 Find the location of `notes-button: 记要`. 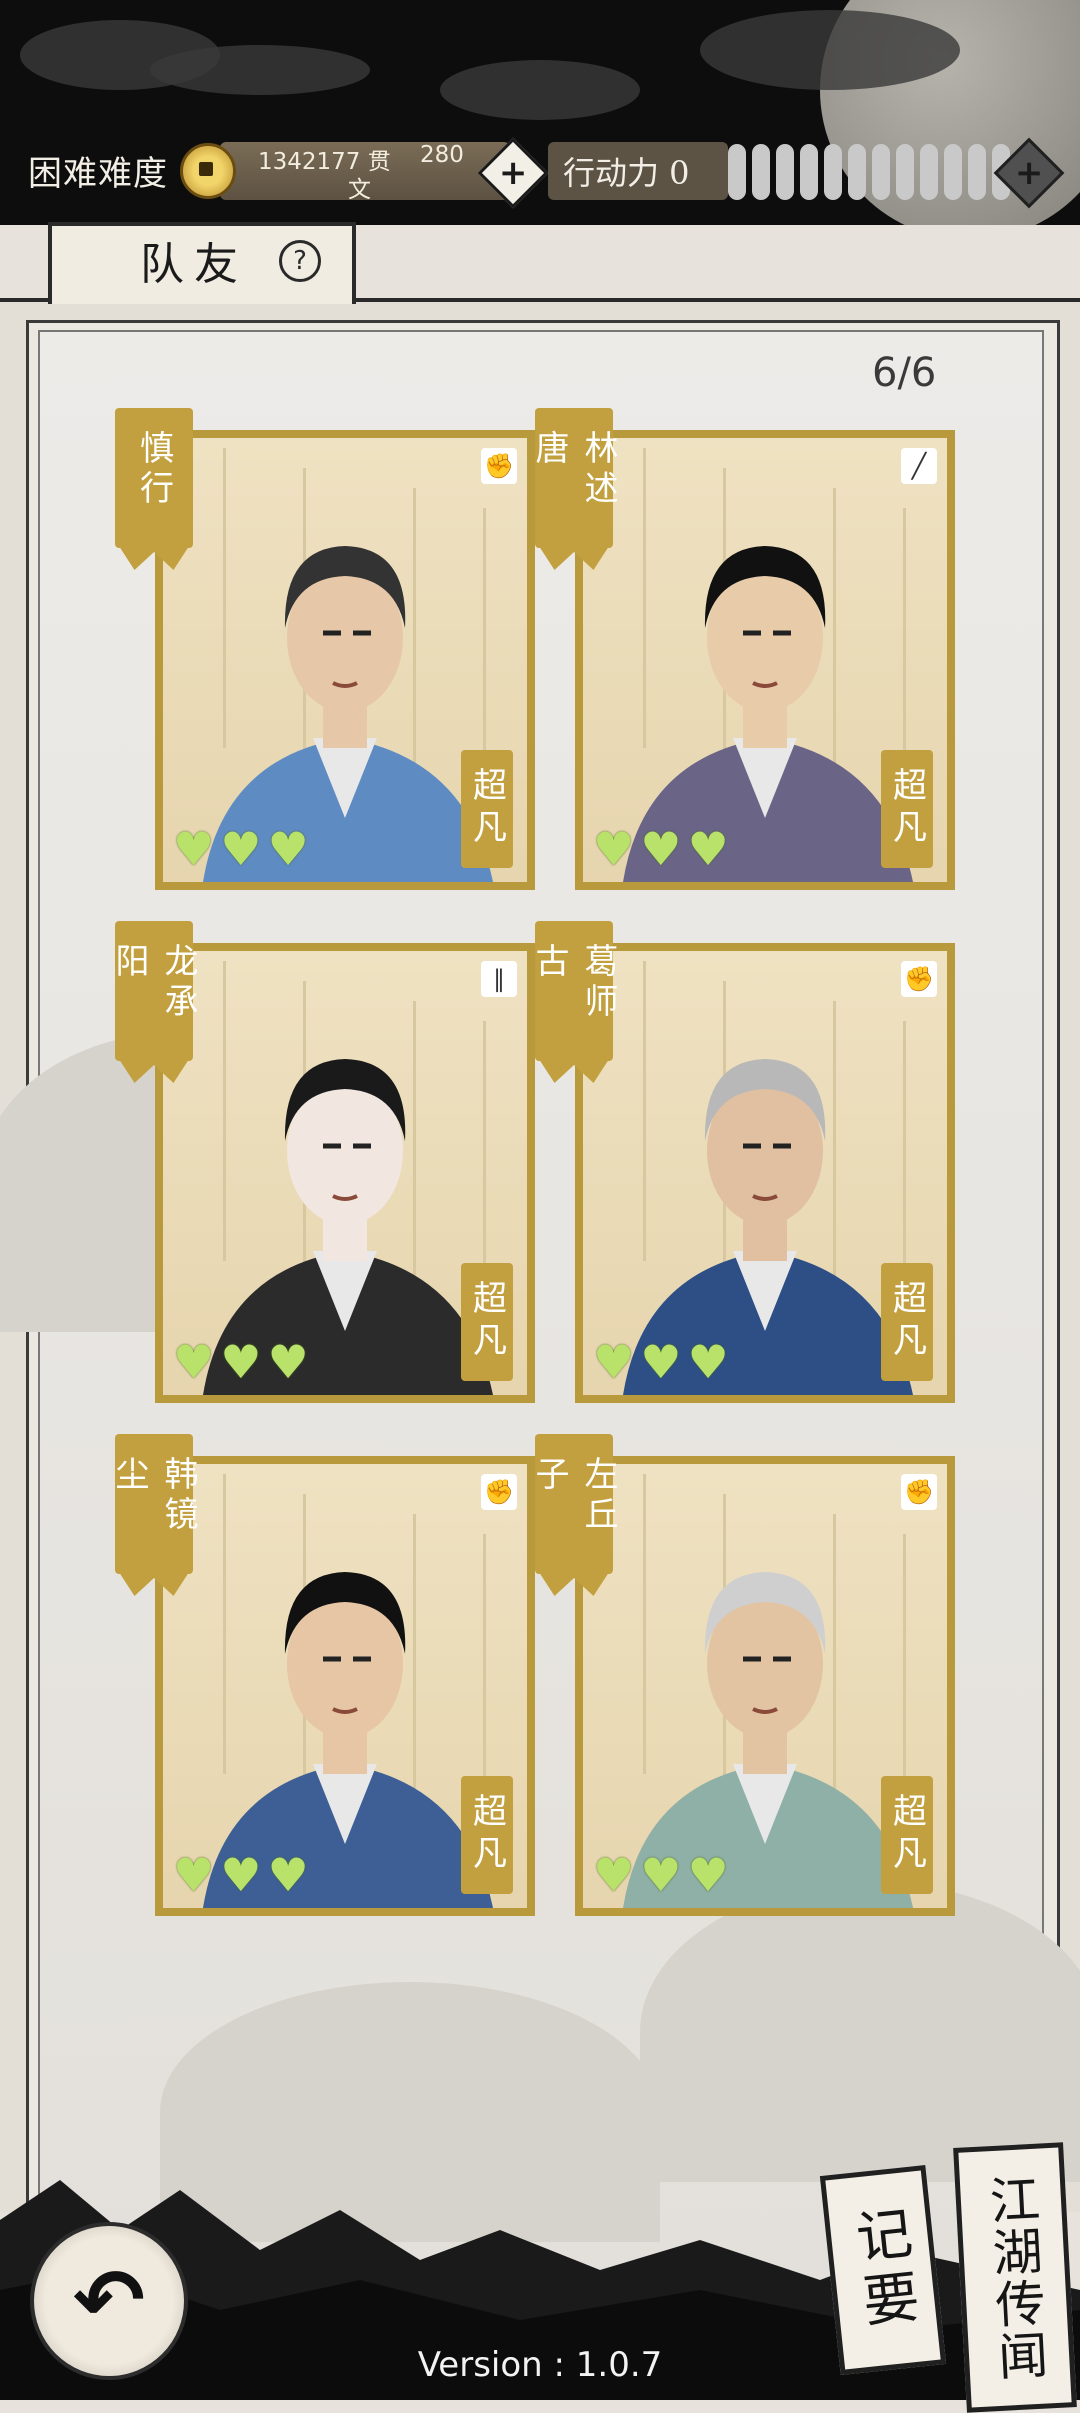

notes-button: 记要 is located at coordinates (883, 2270).